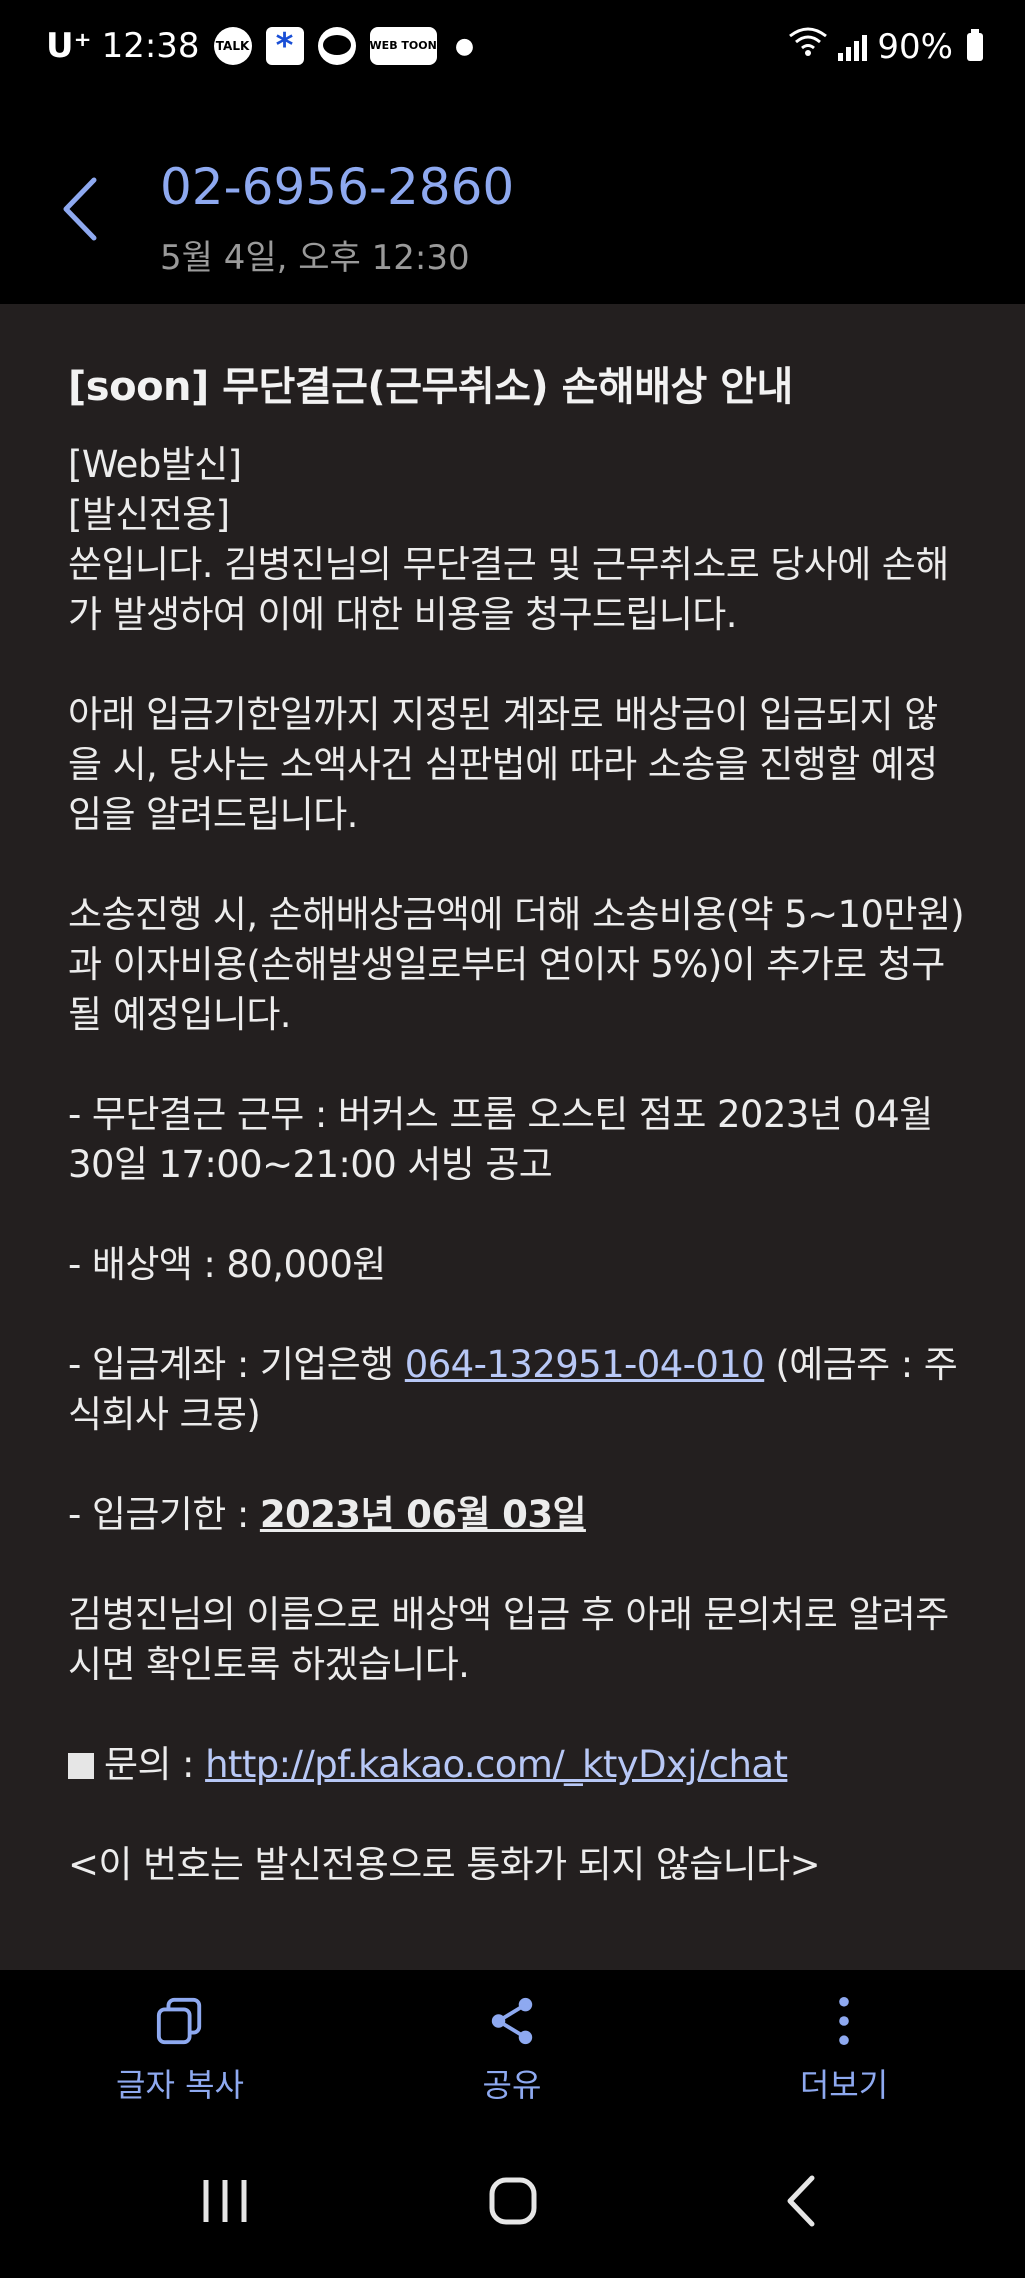  I want to click on status-right: 90%, so click(885, 46).